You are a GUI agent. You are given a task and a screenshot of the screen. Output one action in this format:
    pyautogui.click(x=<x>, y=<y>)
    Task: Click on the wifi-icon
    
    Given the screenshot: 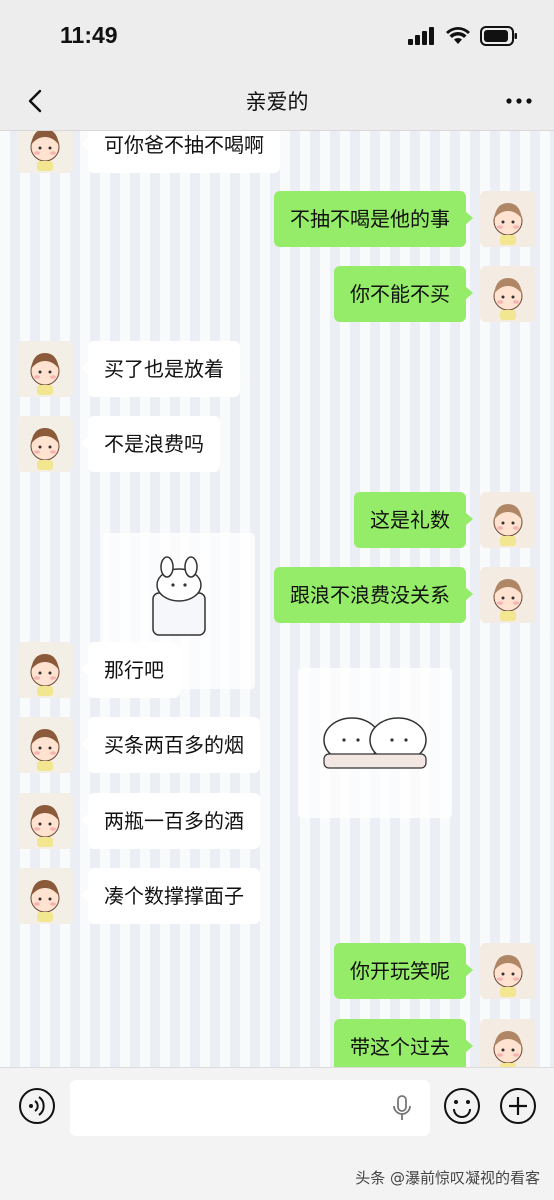 What is the action you would take?
    pyautogui.click(x=458, y=35)
    